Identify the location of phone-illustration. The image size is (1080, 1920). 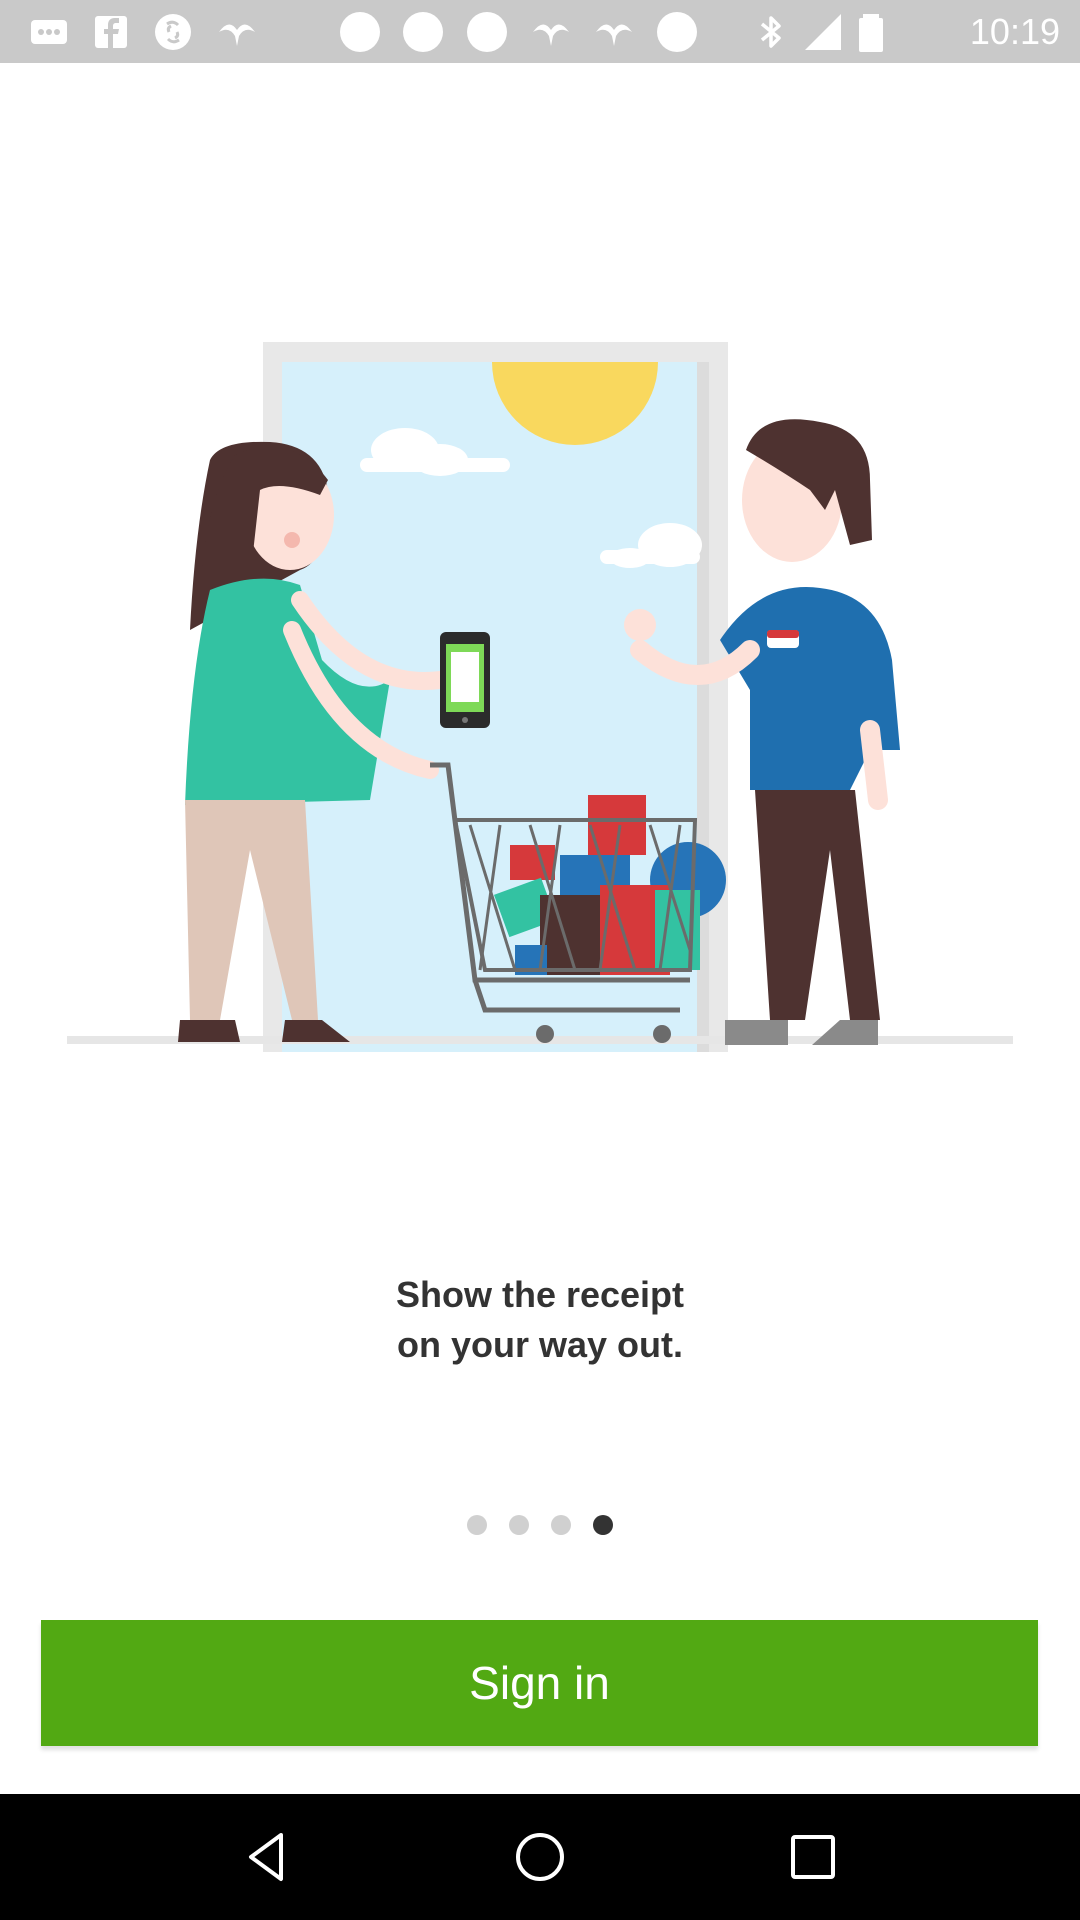
(465, 680).